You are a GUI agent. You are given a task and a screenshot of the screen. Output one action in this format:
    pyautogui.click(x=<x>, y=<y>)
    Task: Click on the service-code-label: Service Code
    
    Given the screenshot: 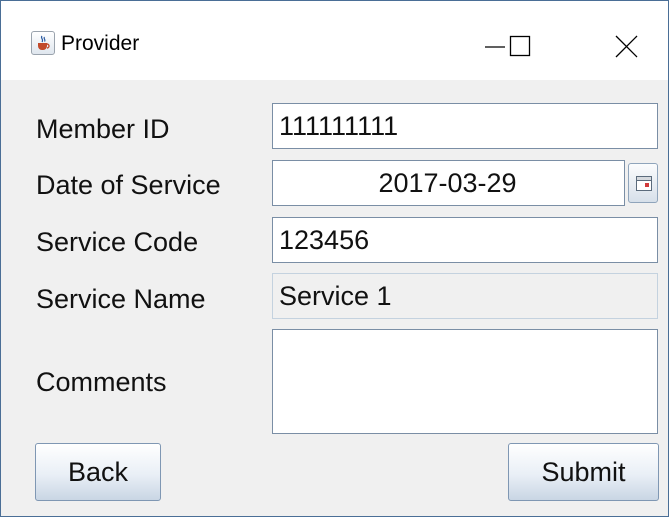 What is the action you would take?
    pyautogui.click(x=117, y=242)
    